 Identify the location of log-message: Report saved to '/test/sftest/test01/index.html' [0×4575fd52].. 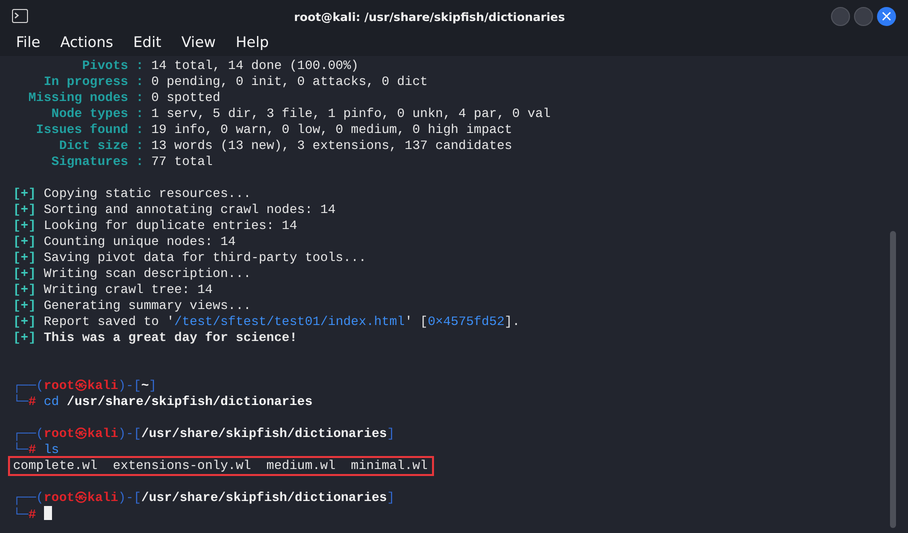
(282, 321).